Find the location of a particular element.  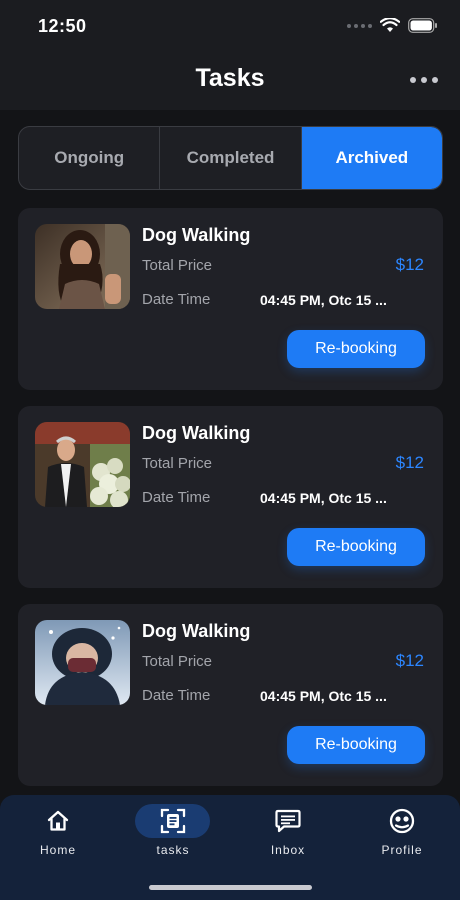

home-indicator is located at coordinates (230, 887).